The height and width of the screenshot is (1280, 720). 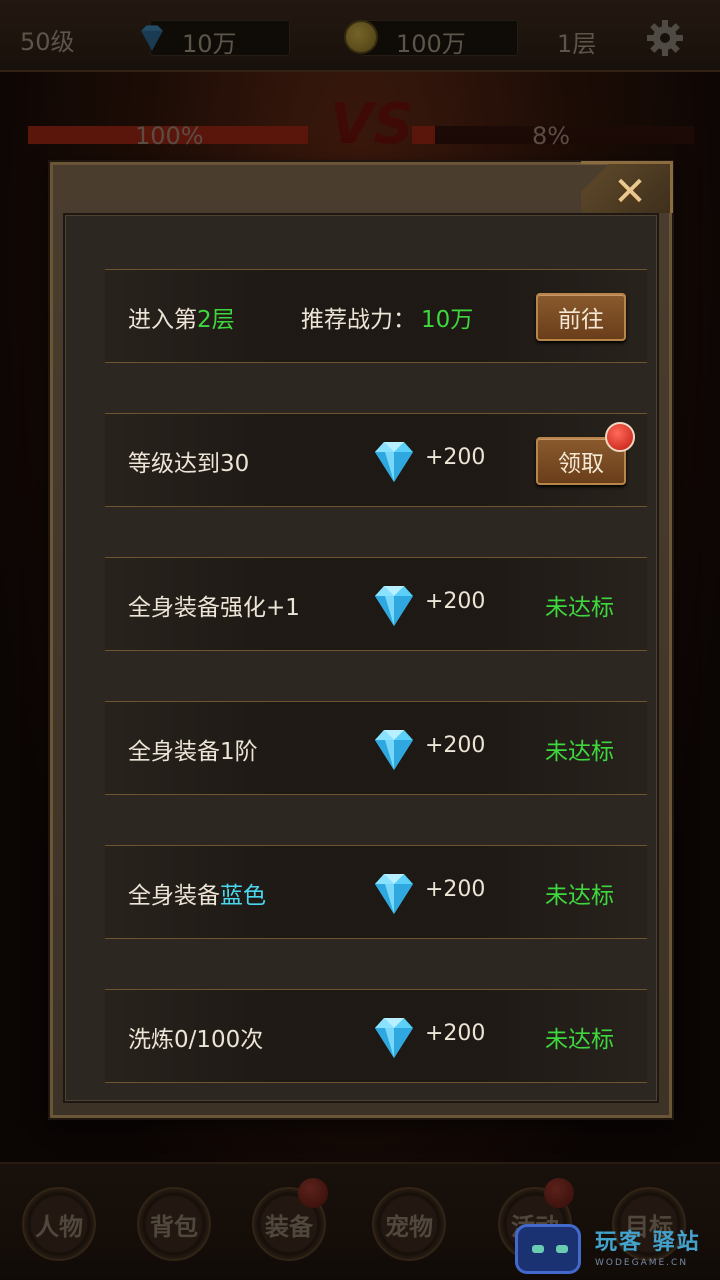 What do you see at coordinates (189, 464) in the screenshot?
I see `goal-label: 等级达到30` at bounding box center [189, 464].